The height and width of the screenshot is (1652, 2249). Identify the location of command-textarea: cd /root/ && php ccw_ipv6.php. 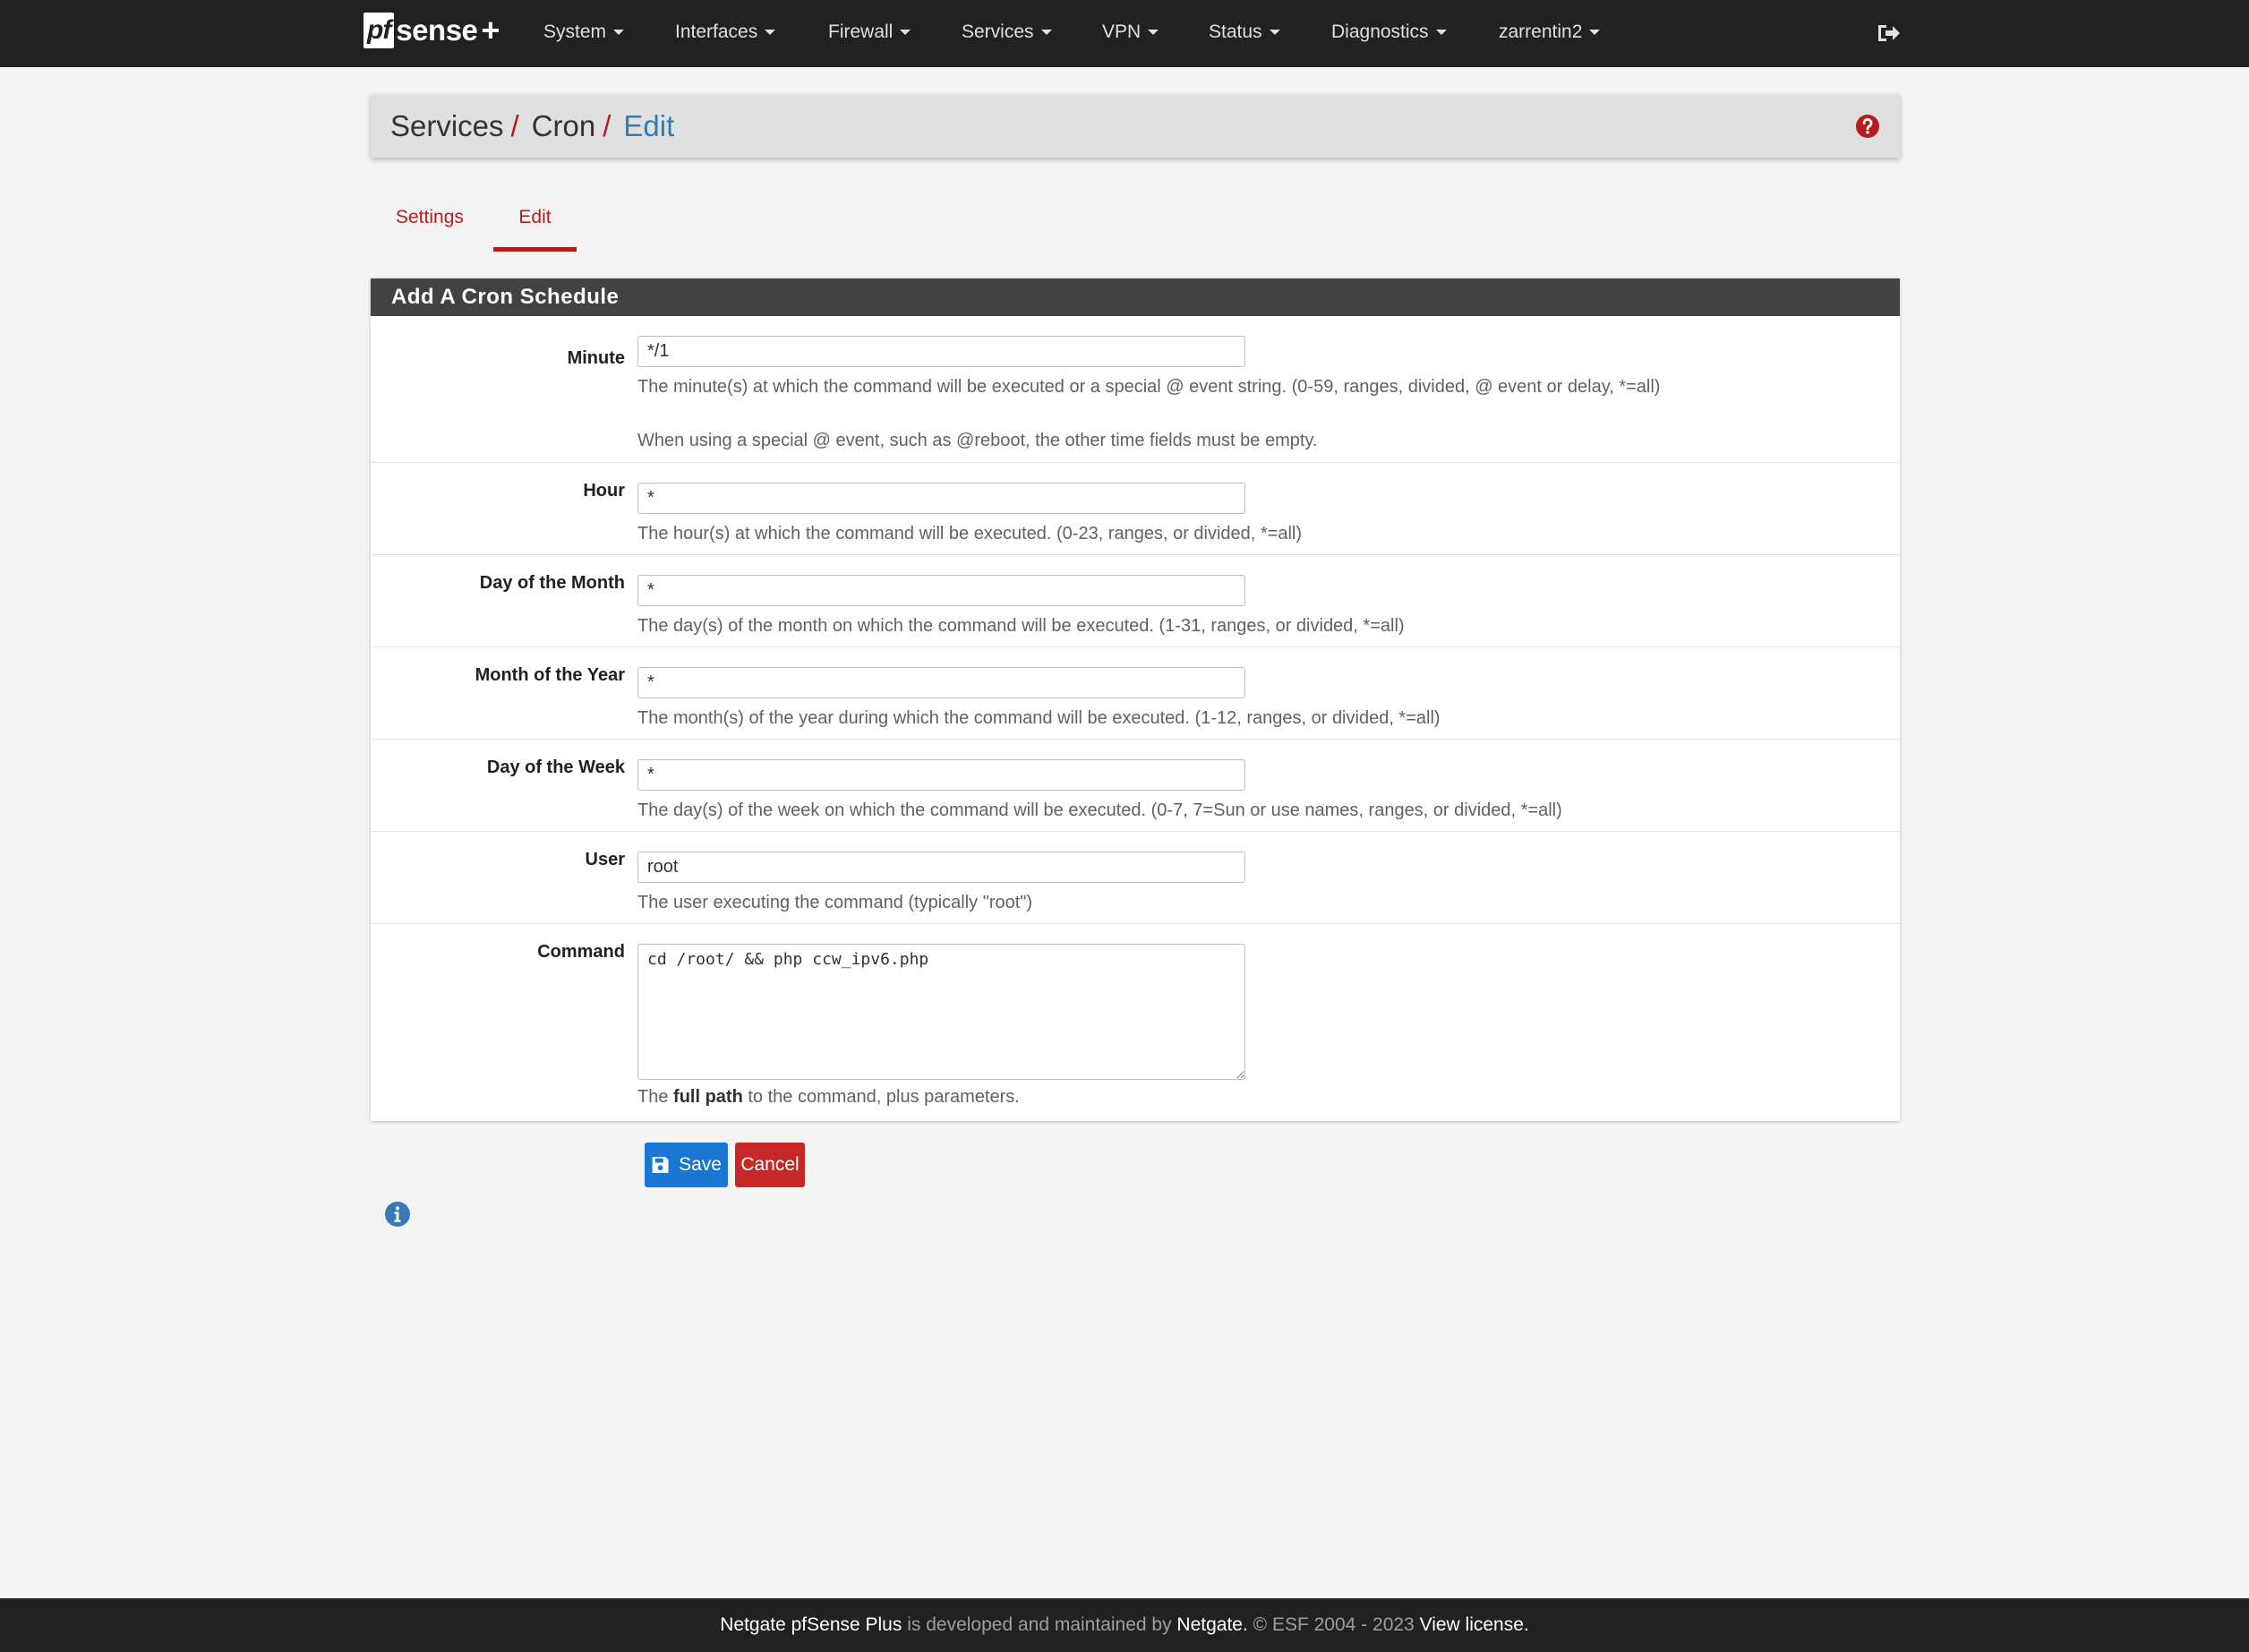
(941, 1012).